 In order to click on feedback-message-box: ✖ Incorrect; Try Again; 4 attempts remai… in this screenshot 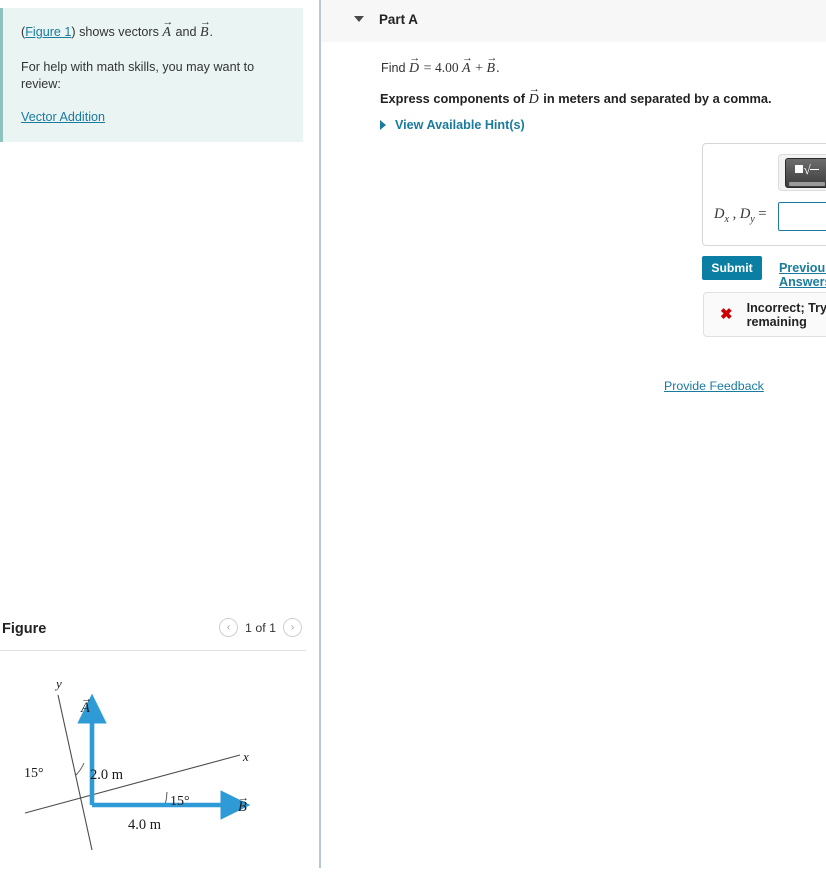, I will do `click(764, 314)`.